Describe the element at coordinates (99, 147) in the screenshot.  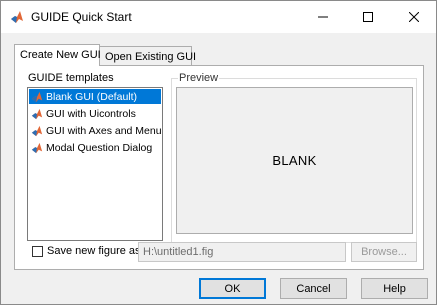
I see `list-item-label: Modal Question Dialog` at that location.